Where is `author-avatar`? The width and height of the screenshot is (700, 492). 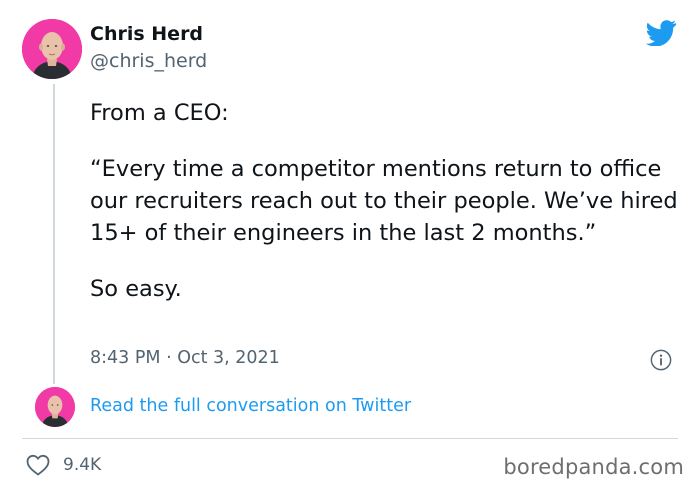 author-avatar is located at coordinates (52, 49).